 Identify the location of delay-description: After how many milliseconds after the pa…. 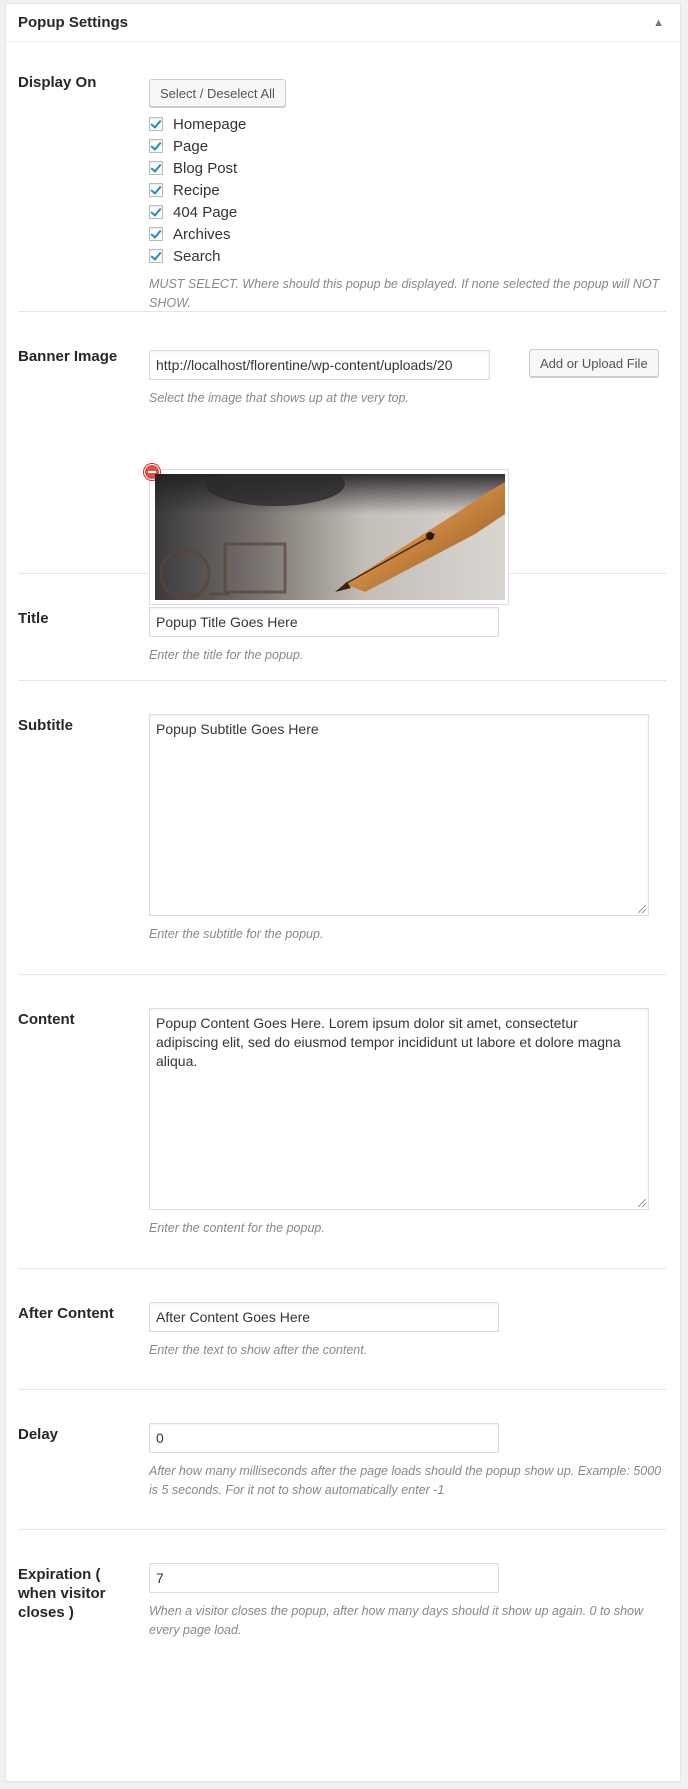
(405, 1480).